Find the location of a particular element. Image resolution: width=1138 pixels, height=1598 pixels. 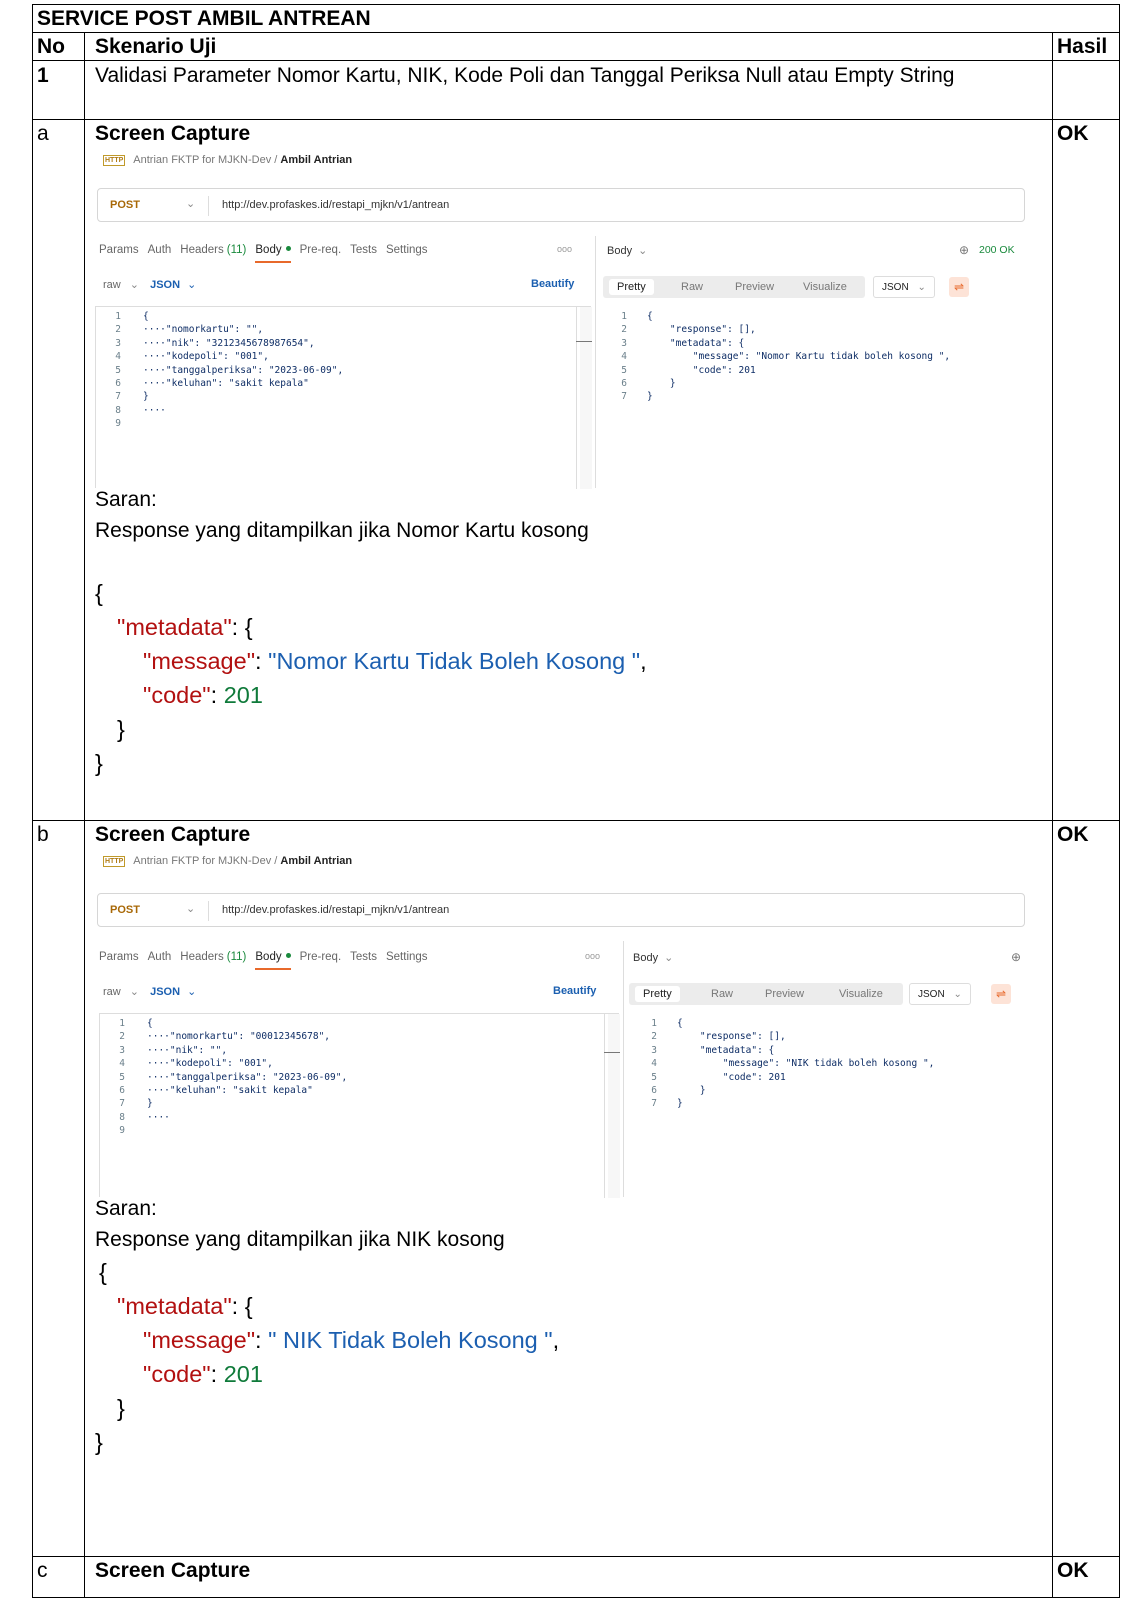

section-title: SERVICE POST AMBIL ANTREAN is located at coordinates (576, 18).